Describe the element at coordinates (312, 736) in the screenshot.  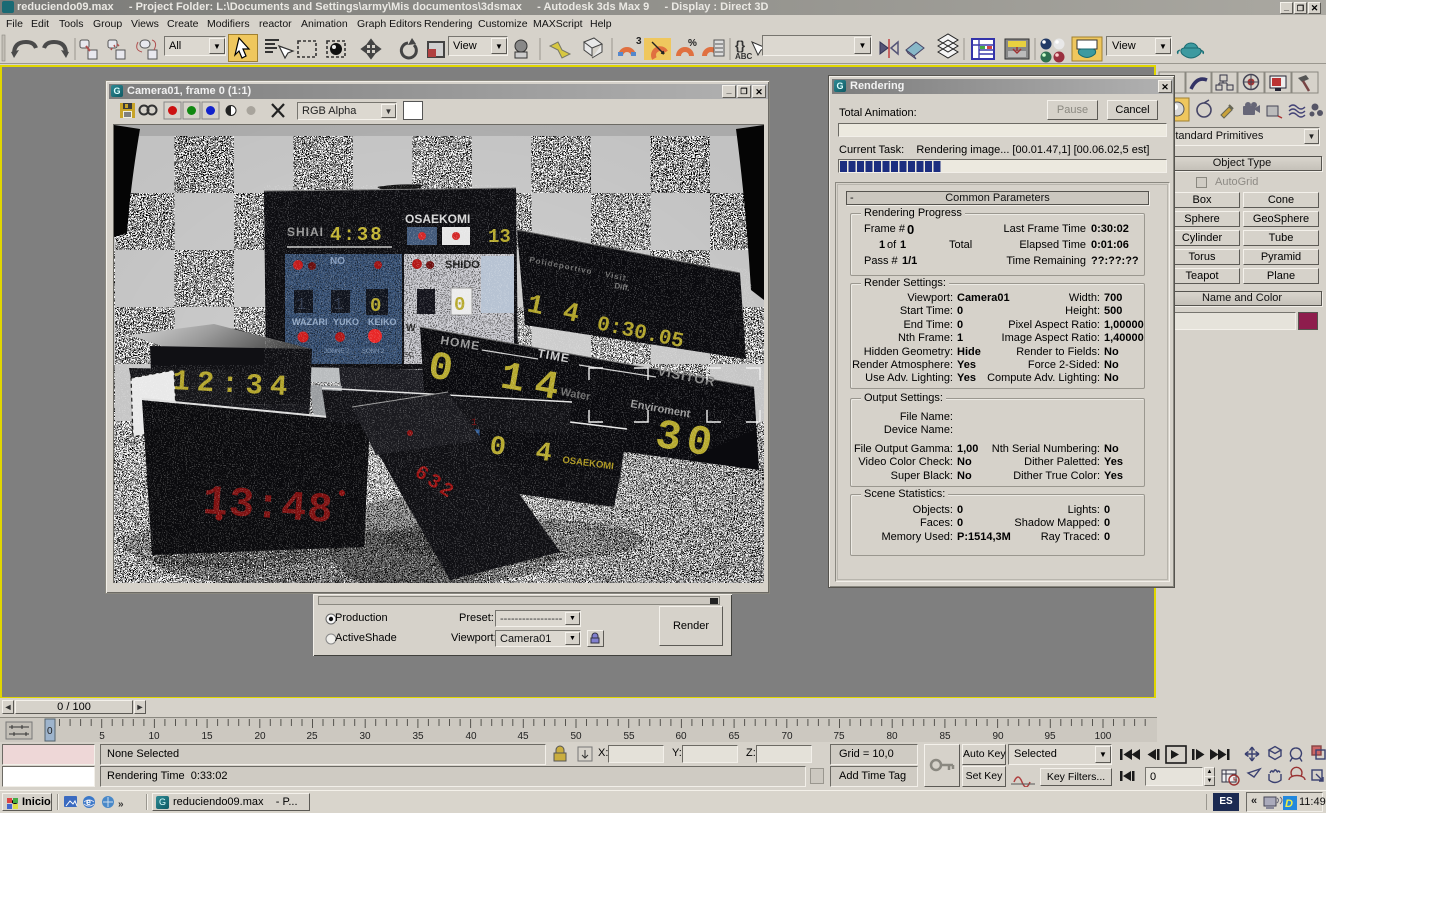
I see `svg-text: 25` at that location.